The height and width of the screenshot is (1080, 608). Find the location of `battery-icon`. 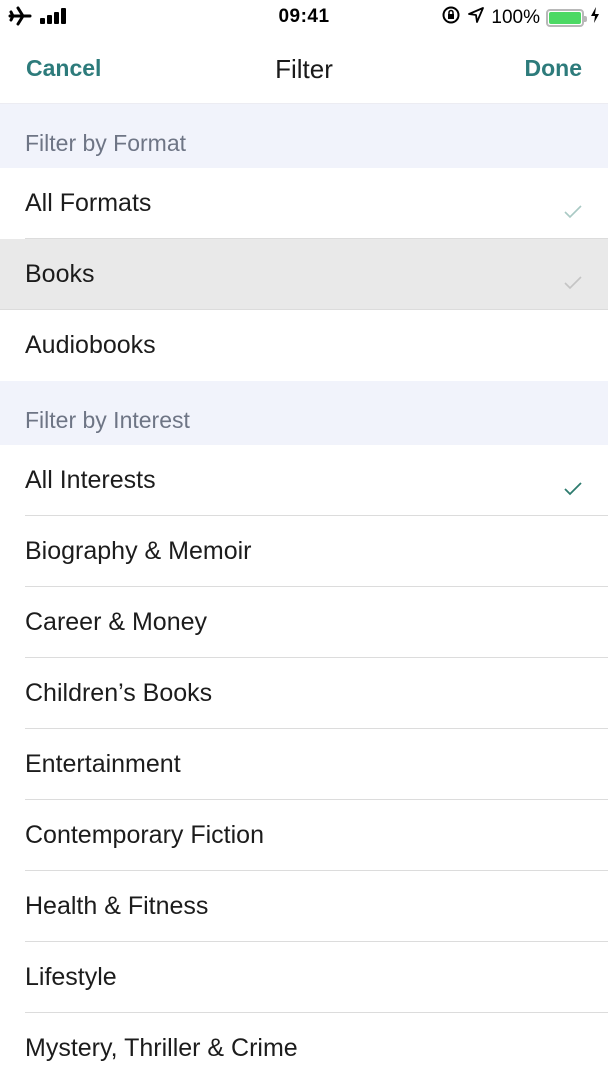

battery-icon is located at coordinates (566, 18).